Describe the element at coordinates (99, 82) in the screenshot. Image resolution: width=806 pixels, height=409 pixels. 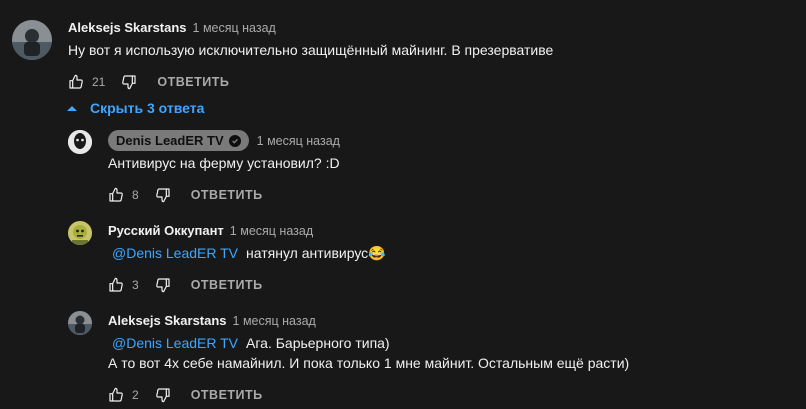
I see `like-count: 21` at that location.